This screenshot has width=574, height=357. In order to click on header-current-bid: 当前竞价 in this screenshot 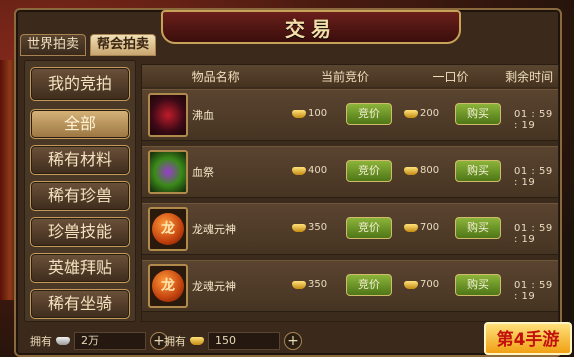, I will do `click(345, 76)`.